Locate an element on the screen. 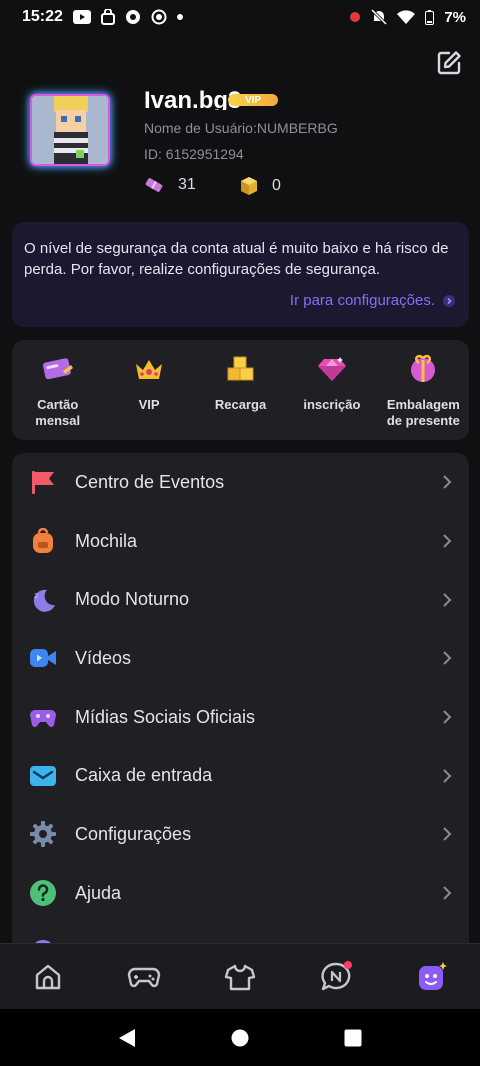 Image resolution: width=480 pixels, height=1066 pixels. bottom-navigation is located at coordinates (240, 976).